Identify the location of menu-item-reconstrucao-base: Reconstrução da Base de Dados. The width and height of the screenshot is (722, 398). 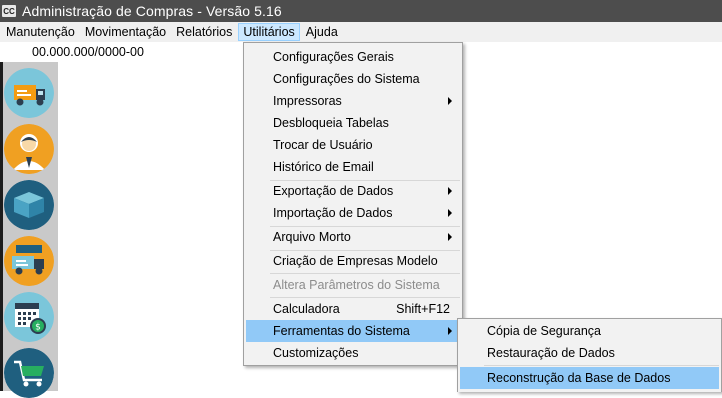
(589, 378).